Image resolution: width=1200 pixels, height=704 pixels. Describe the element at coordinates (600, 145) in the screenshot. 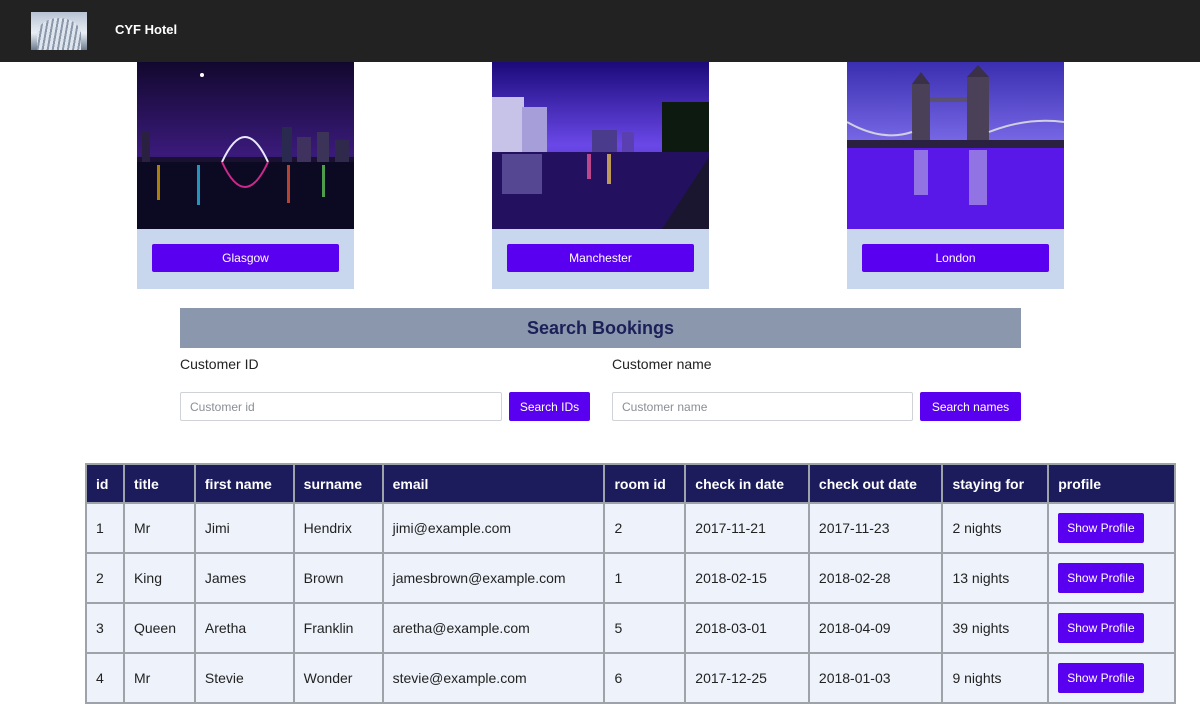

I see `manchester-skyline-photo` at that location.